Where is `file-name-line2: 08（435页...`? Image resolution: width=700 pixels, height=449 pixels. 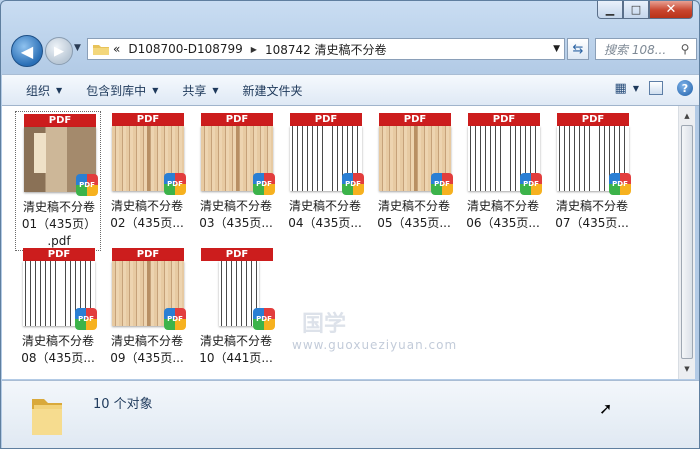 file-name-line2: 08（435页... is located at coordinates (58, 358).